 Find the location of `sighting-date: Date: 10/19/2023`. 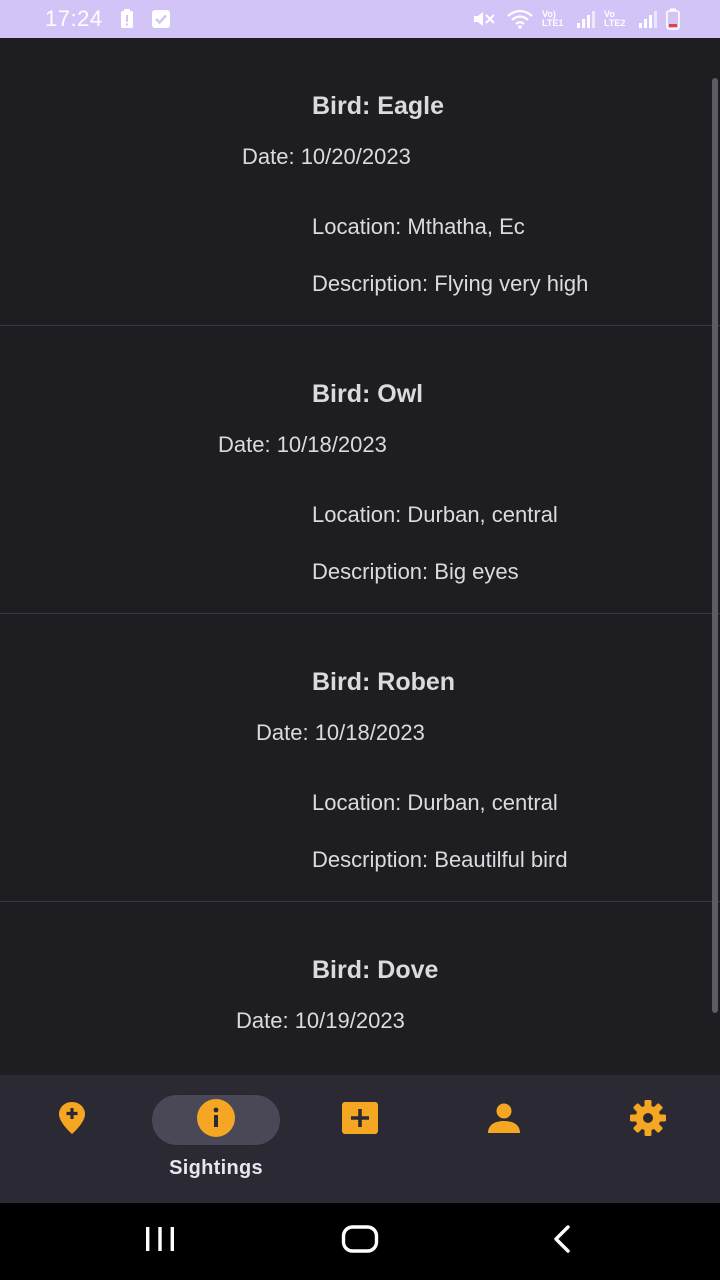

sighting-date: Date: 10/19/2023 is located at coordinates (320, 1020).